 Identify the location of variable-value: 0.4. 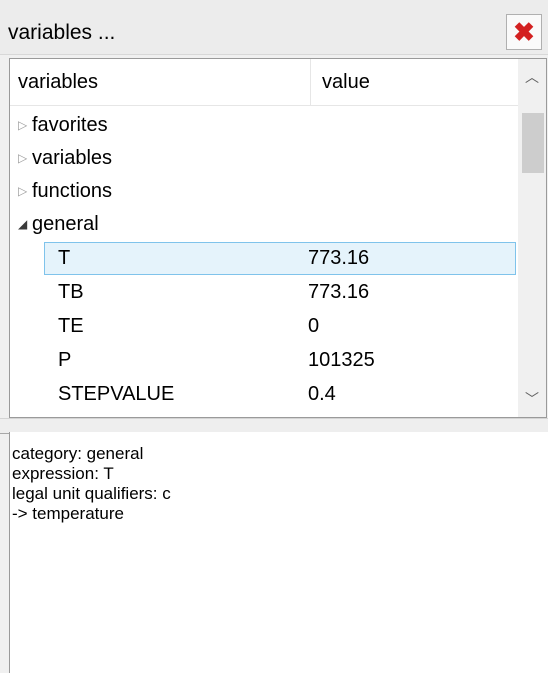
(322, 394).